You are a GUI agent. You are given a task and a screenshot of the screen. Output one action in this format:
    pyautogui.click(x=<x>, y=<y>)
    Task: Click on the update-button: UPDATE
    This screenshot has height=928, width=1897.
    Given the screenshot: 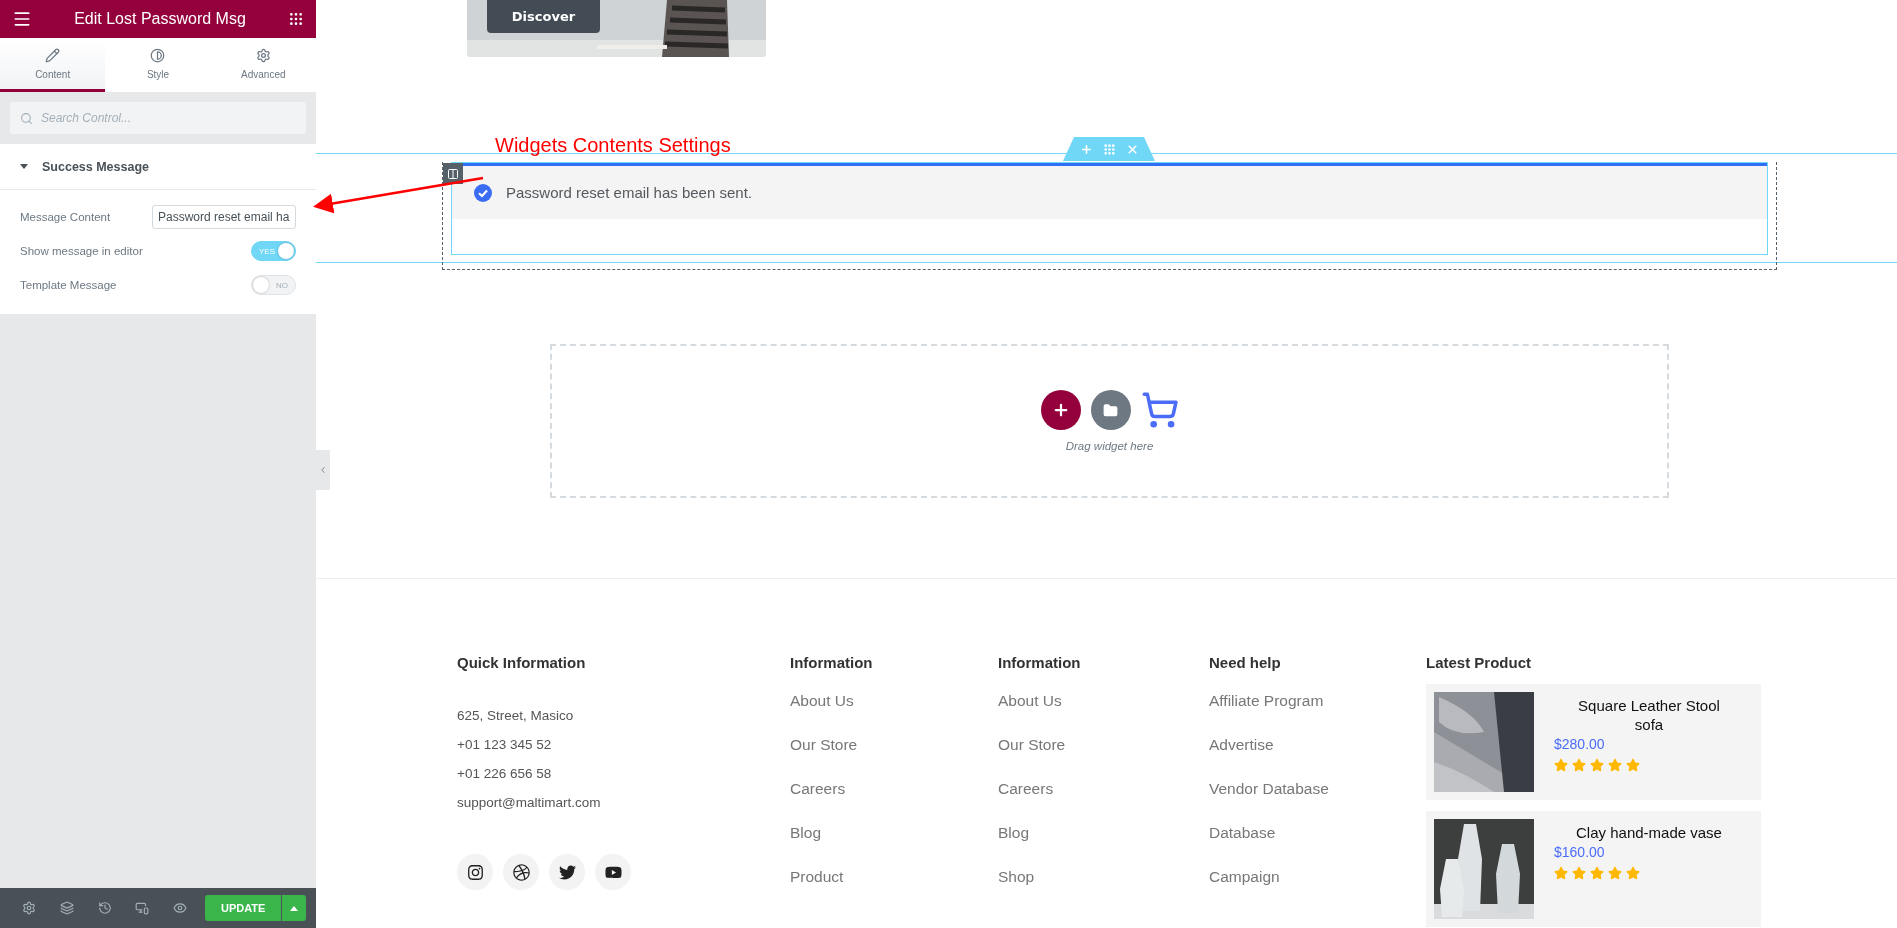 What is the action you would take?
    pyautogui.click(x=243, y=908)
    